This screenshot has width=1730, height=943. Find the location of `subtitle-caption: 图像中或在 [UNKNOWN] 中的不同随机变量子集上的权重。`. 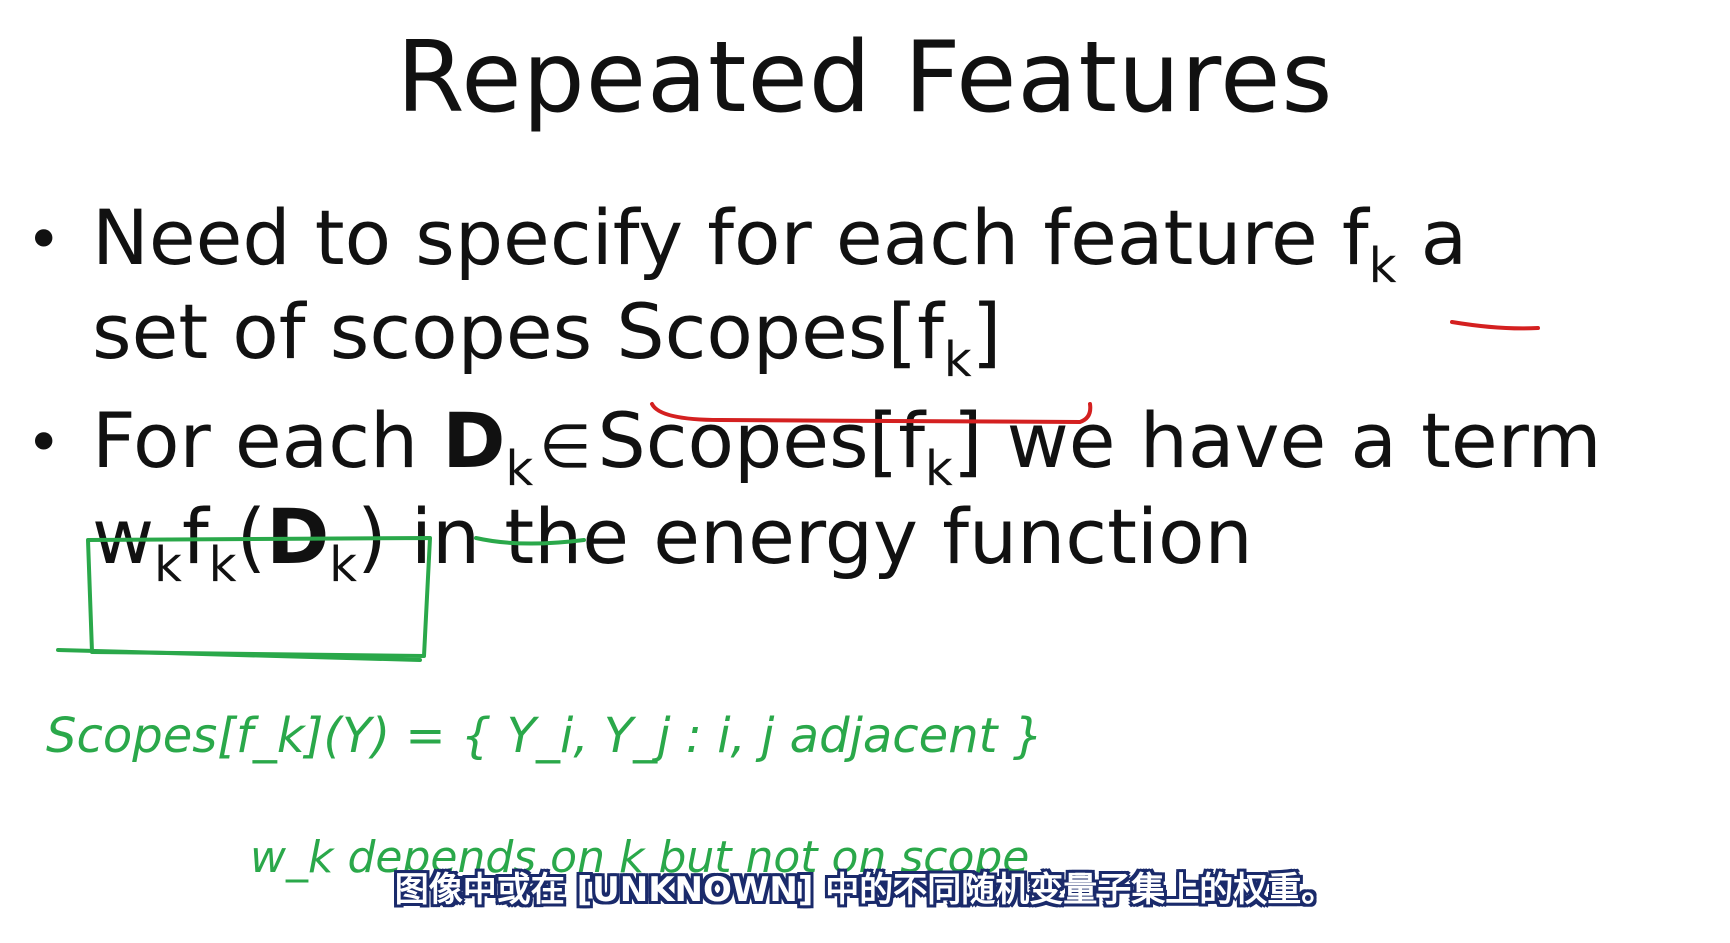

subtitle-caption: 图像中或在 [UNKNOWN] 中的不同随机变量子集上的权重。 is located at coordinates (865, 890).